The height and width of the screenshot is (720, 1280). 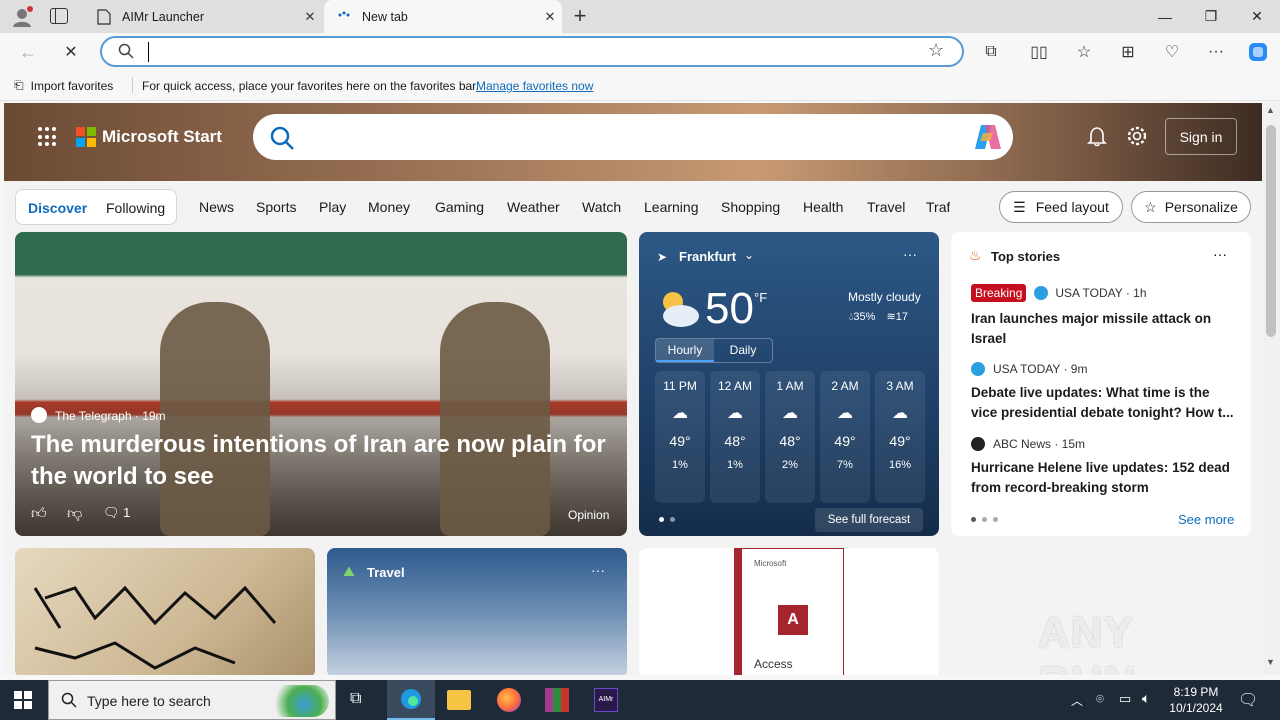 I want to click on feed-layout-button: ☰ Feed layout, so click(x=1061, y=207).